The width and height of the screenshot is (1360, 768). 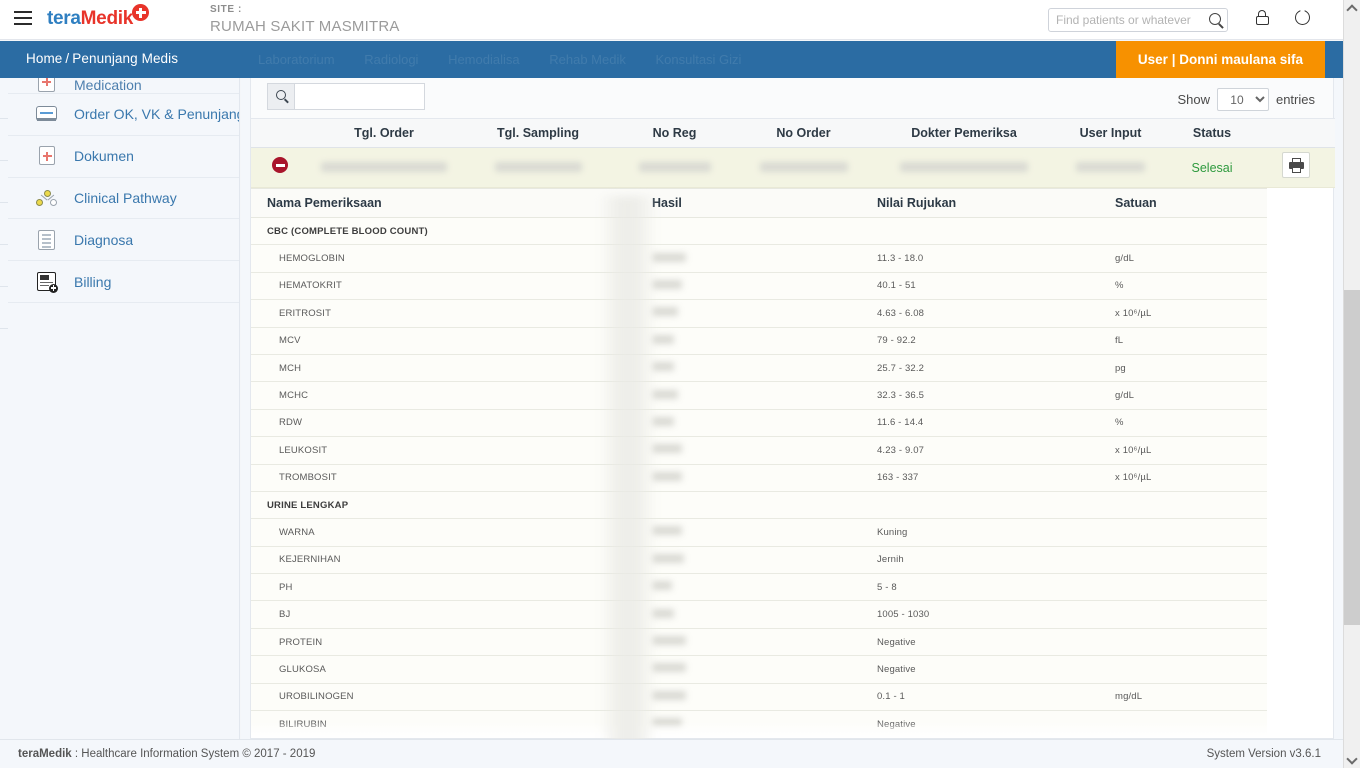 I want to click on user-menu-button: User | Donni maulana sifa, so click(x=1220, y=59).